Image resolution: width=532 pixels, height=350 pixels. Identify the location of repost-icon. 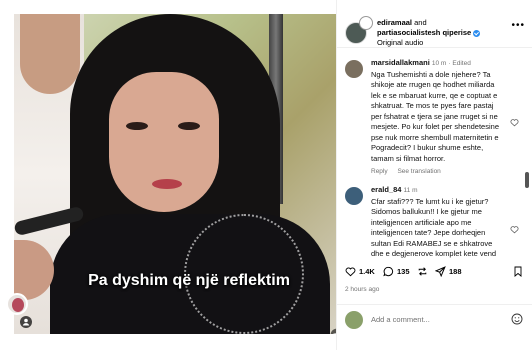
(422, 271).